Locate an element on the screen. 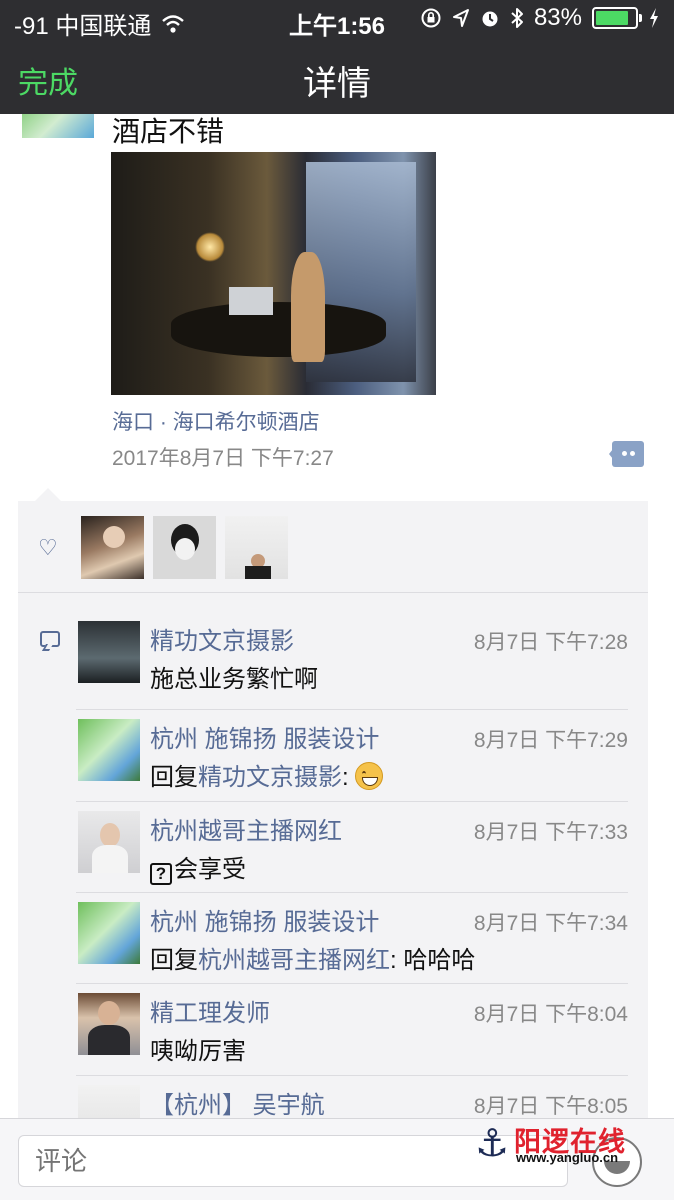 The height and width of the screenshot is (1200, 674). comment-action-button is located at coordinates (626, 454).